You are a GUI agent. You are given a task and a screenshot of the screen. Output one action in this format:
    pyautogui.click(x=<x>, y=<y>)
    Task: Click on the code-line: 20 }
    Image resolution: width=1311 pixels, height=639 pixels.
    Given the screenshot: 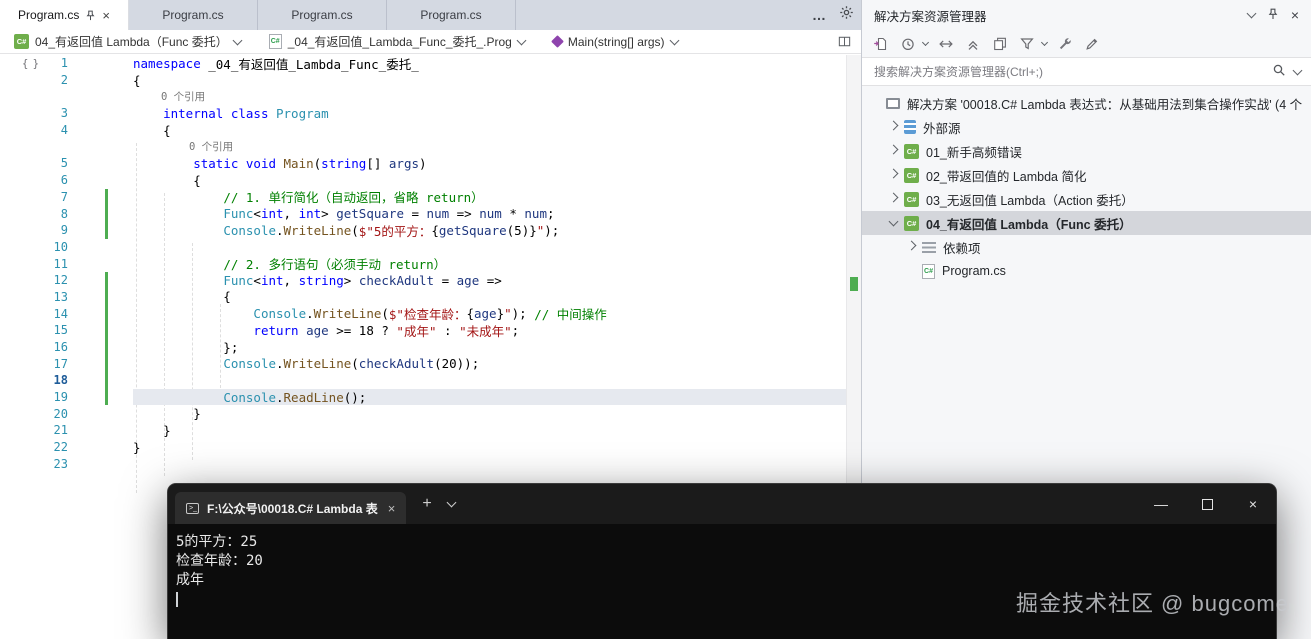 What is the action you would take?
    pyautogui.click(x=423, y=413)
    